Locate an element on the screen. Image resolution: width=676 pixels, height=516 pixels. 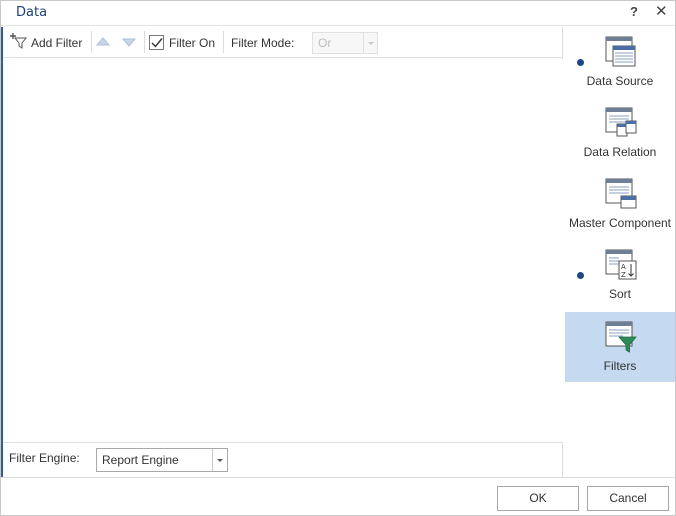
filters-toolbar: Add Filter Filter On Filter Mode: Or is located at coordinates (283, 42).